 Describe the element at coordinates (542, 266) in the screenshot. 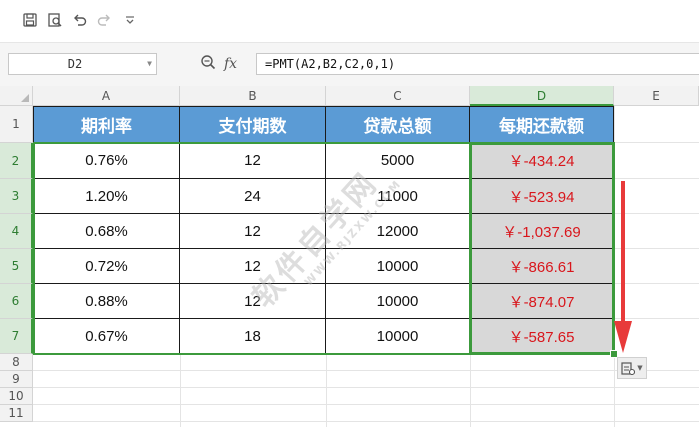

I see `cell-d5: ￥-866.61` at that location.